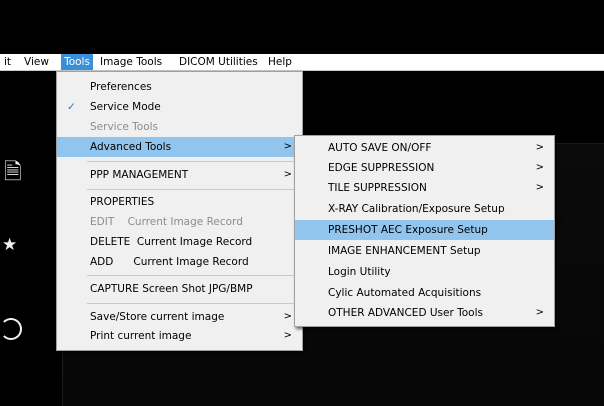 This screenshot has width=604, height=406. Describe the element at coordinates (359, 272) in the screenshot. I see `menu-item-label: Login Utility` at that location.